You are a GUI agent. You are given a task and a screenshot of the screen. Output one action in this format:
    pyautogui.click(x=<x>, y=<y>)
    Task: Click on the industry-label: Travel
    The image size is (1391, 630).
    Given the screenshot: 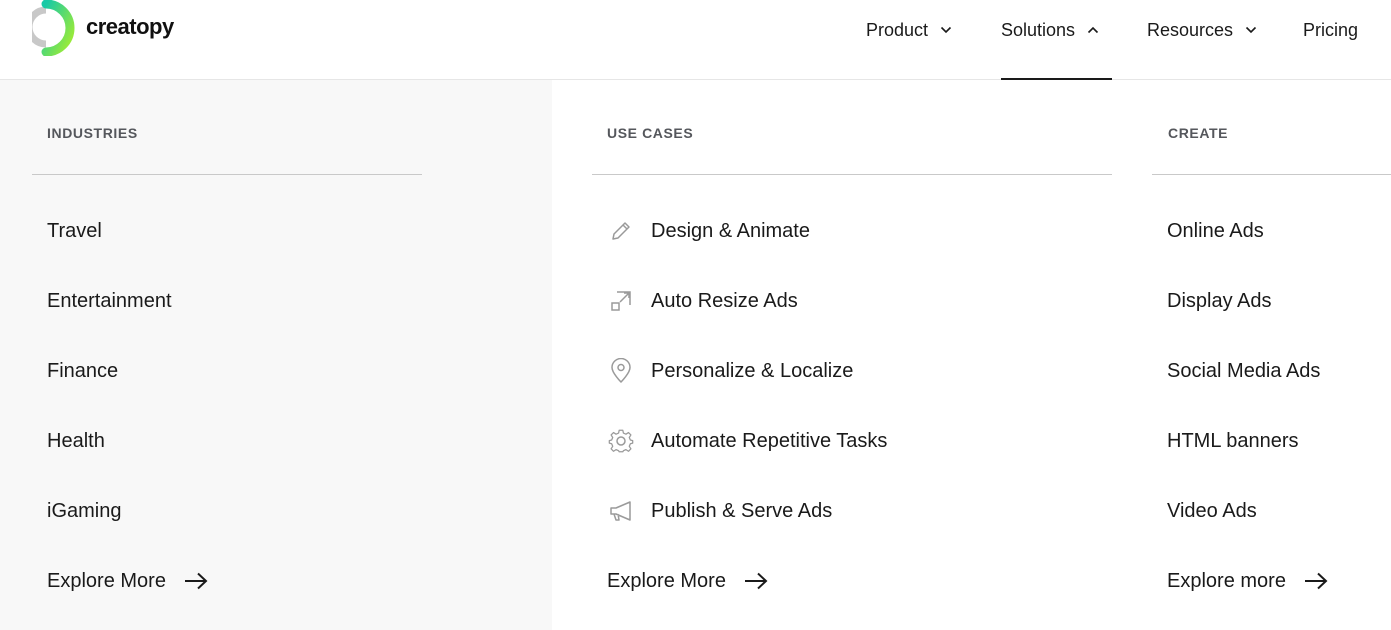 What is the action you would take?
    pyautogui.click(x=74, y=230)
    